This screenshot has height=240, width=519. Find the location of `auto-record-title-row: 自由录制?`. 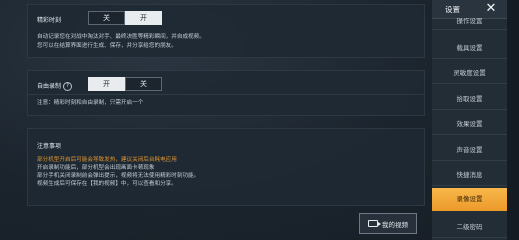

auto-record-title-row: 自由录制? is located at coordinates (55, 86).